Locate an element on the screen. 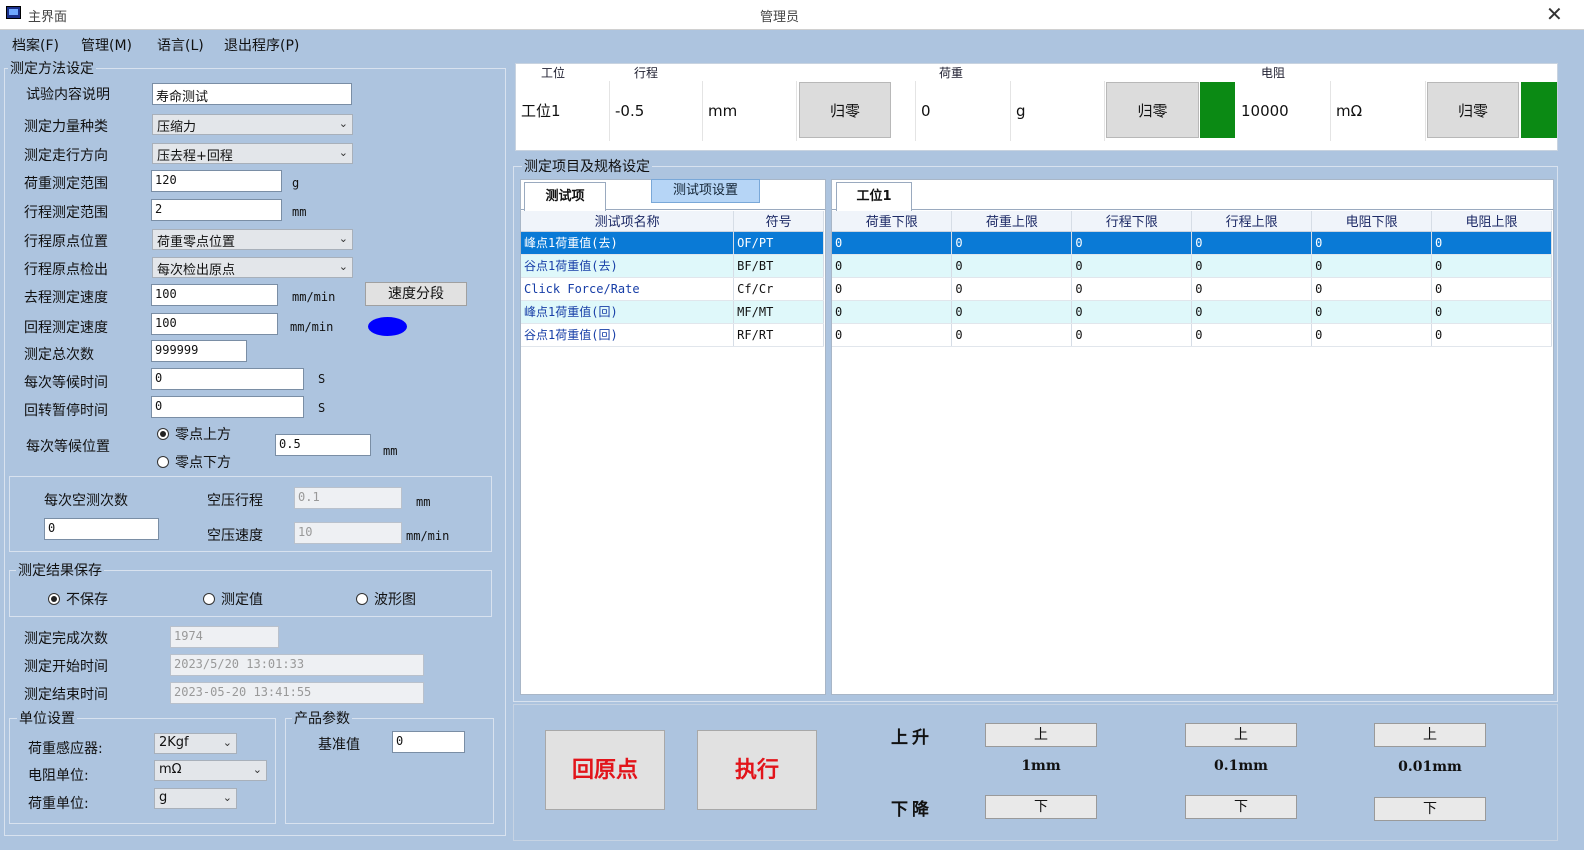  sensor-select: 2Kgf ⌄ is located at coordinates (195, 743).